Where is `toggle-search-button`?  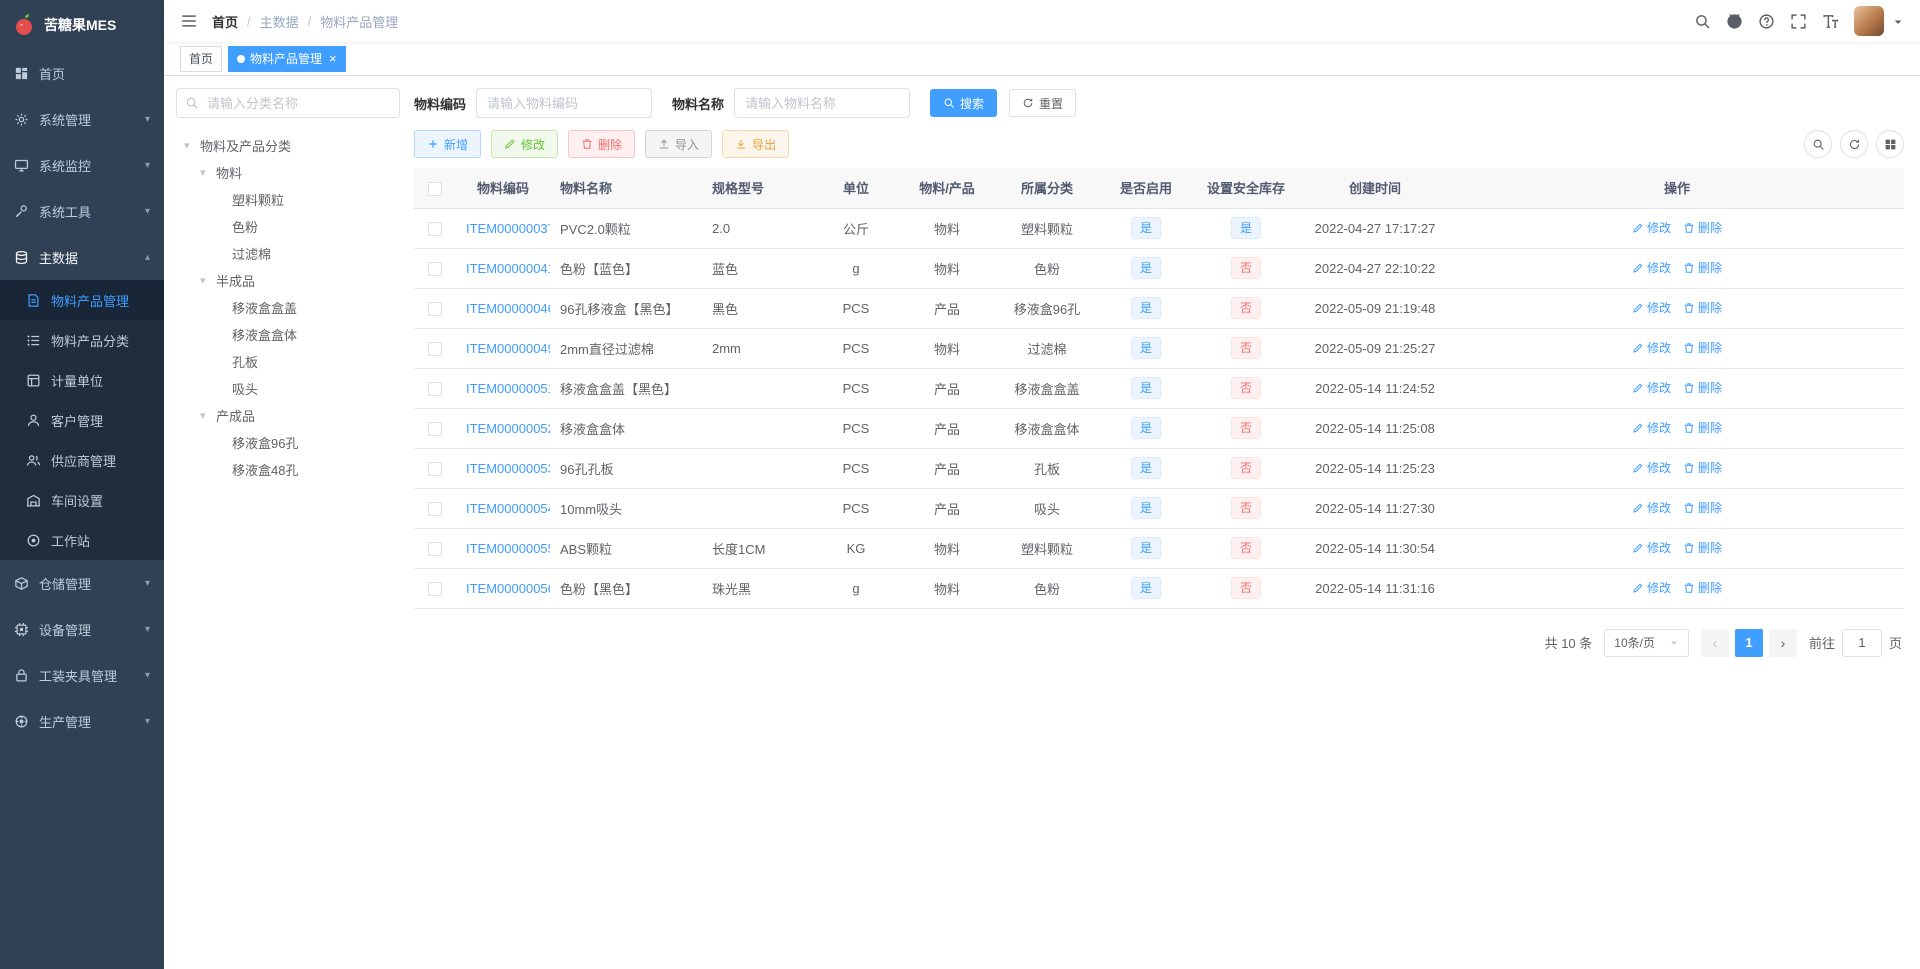
toggle-search-button is located at coordinates (1818, 144).